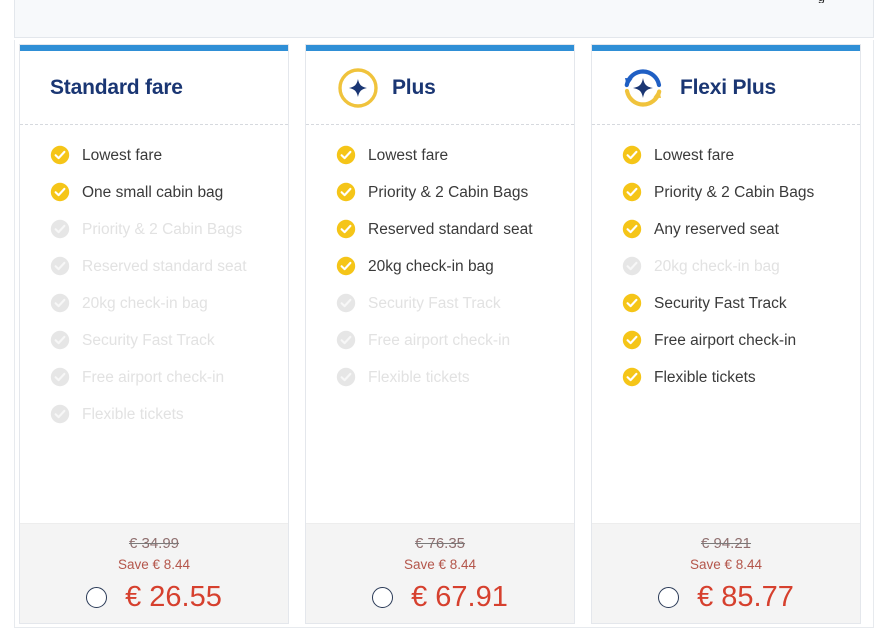 Image resolution: width=893 pixels, height=643 pixels. I want to click on card-header: Flexi Plus, so click(726, 88).